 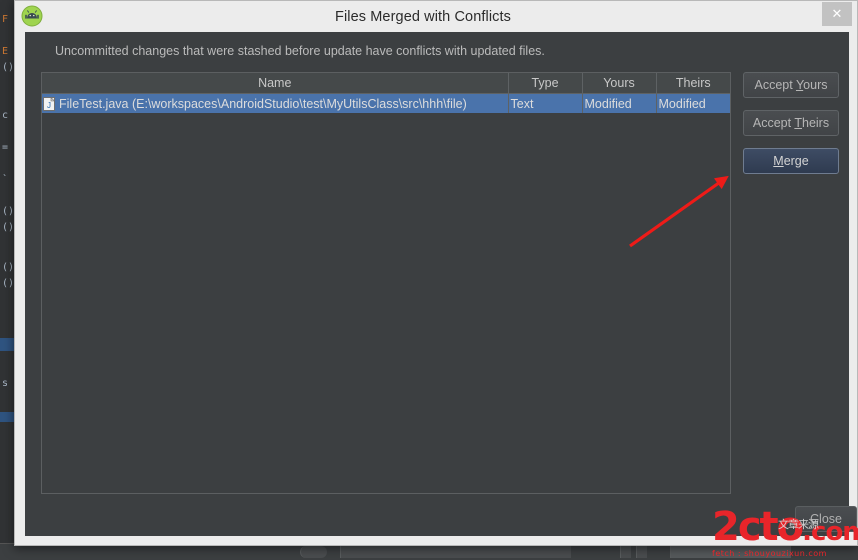 I want to click on window-close-button: ✕, so click(x=837, y=14).